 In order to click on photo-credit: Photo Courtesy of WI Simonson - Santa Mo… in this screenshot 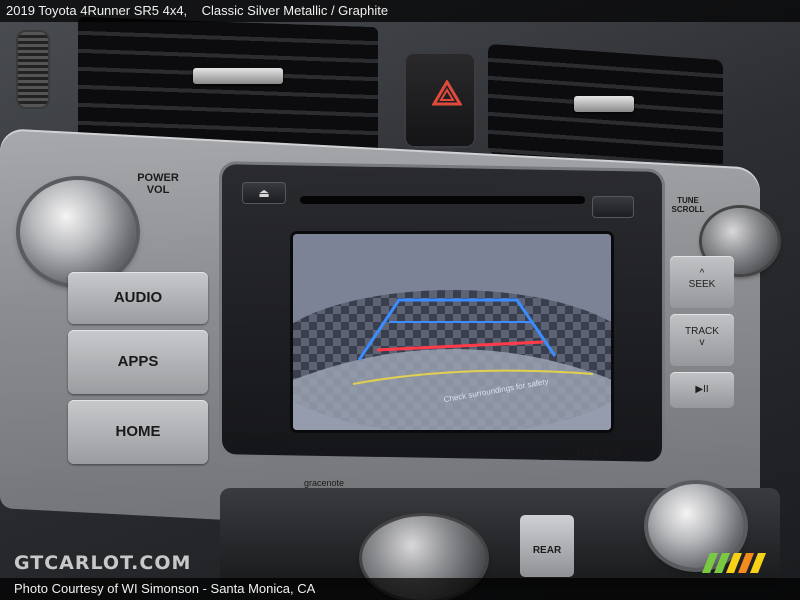, I will do `click(165, 588)`.